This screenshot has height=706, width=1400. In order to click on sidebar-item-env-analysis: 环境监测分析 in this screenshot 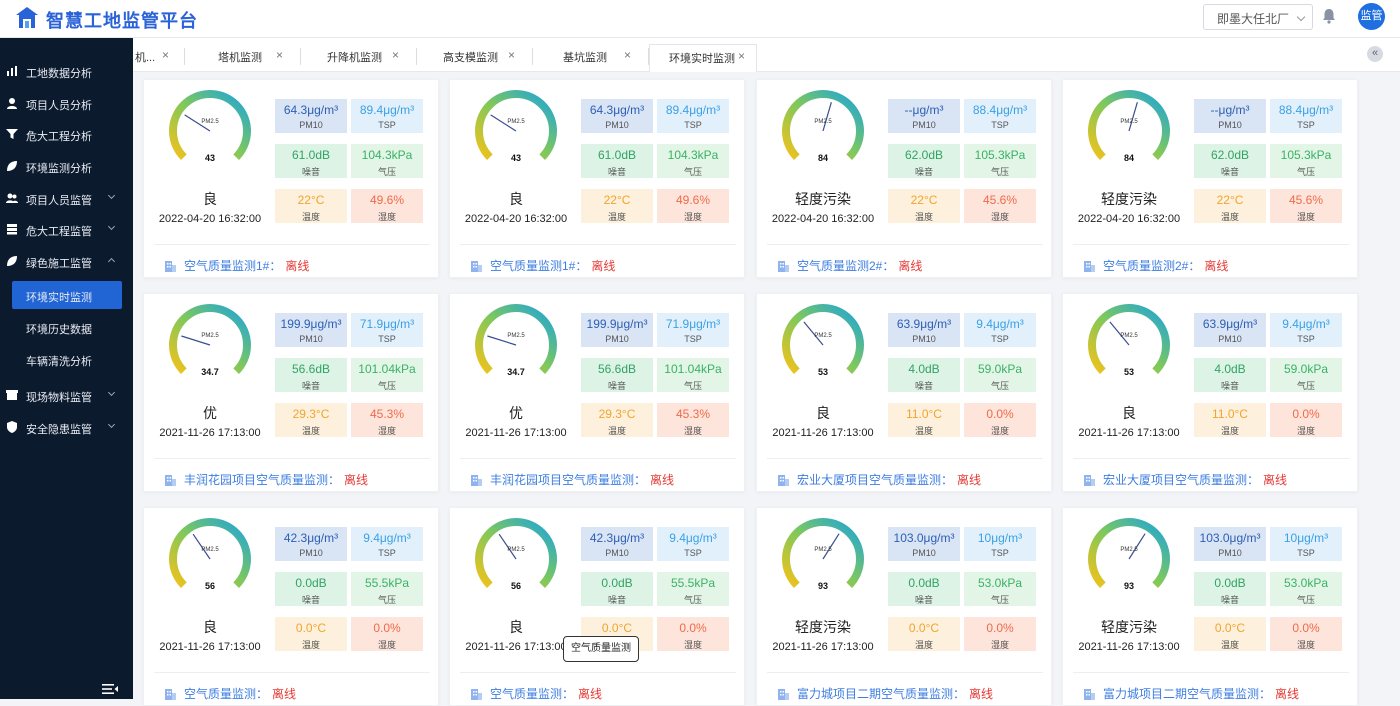, I will do `click(66, 166)`.